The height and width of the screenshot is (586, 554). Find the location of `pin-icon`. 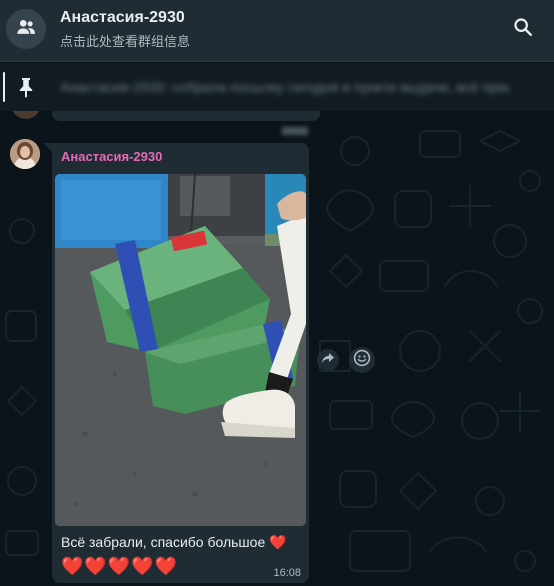

pin-icon is located at coordinates (26, 87).